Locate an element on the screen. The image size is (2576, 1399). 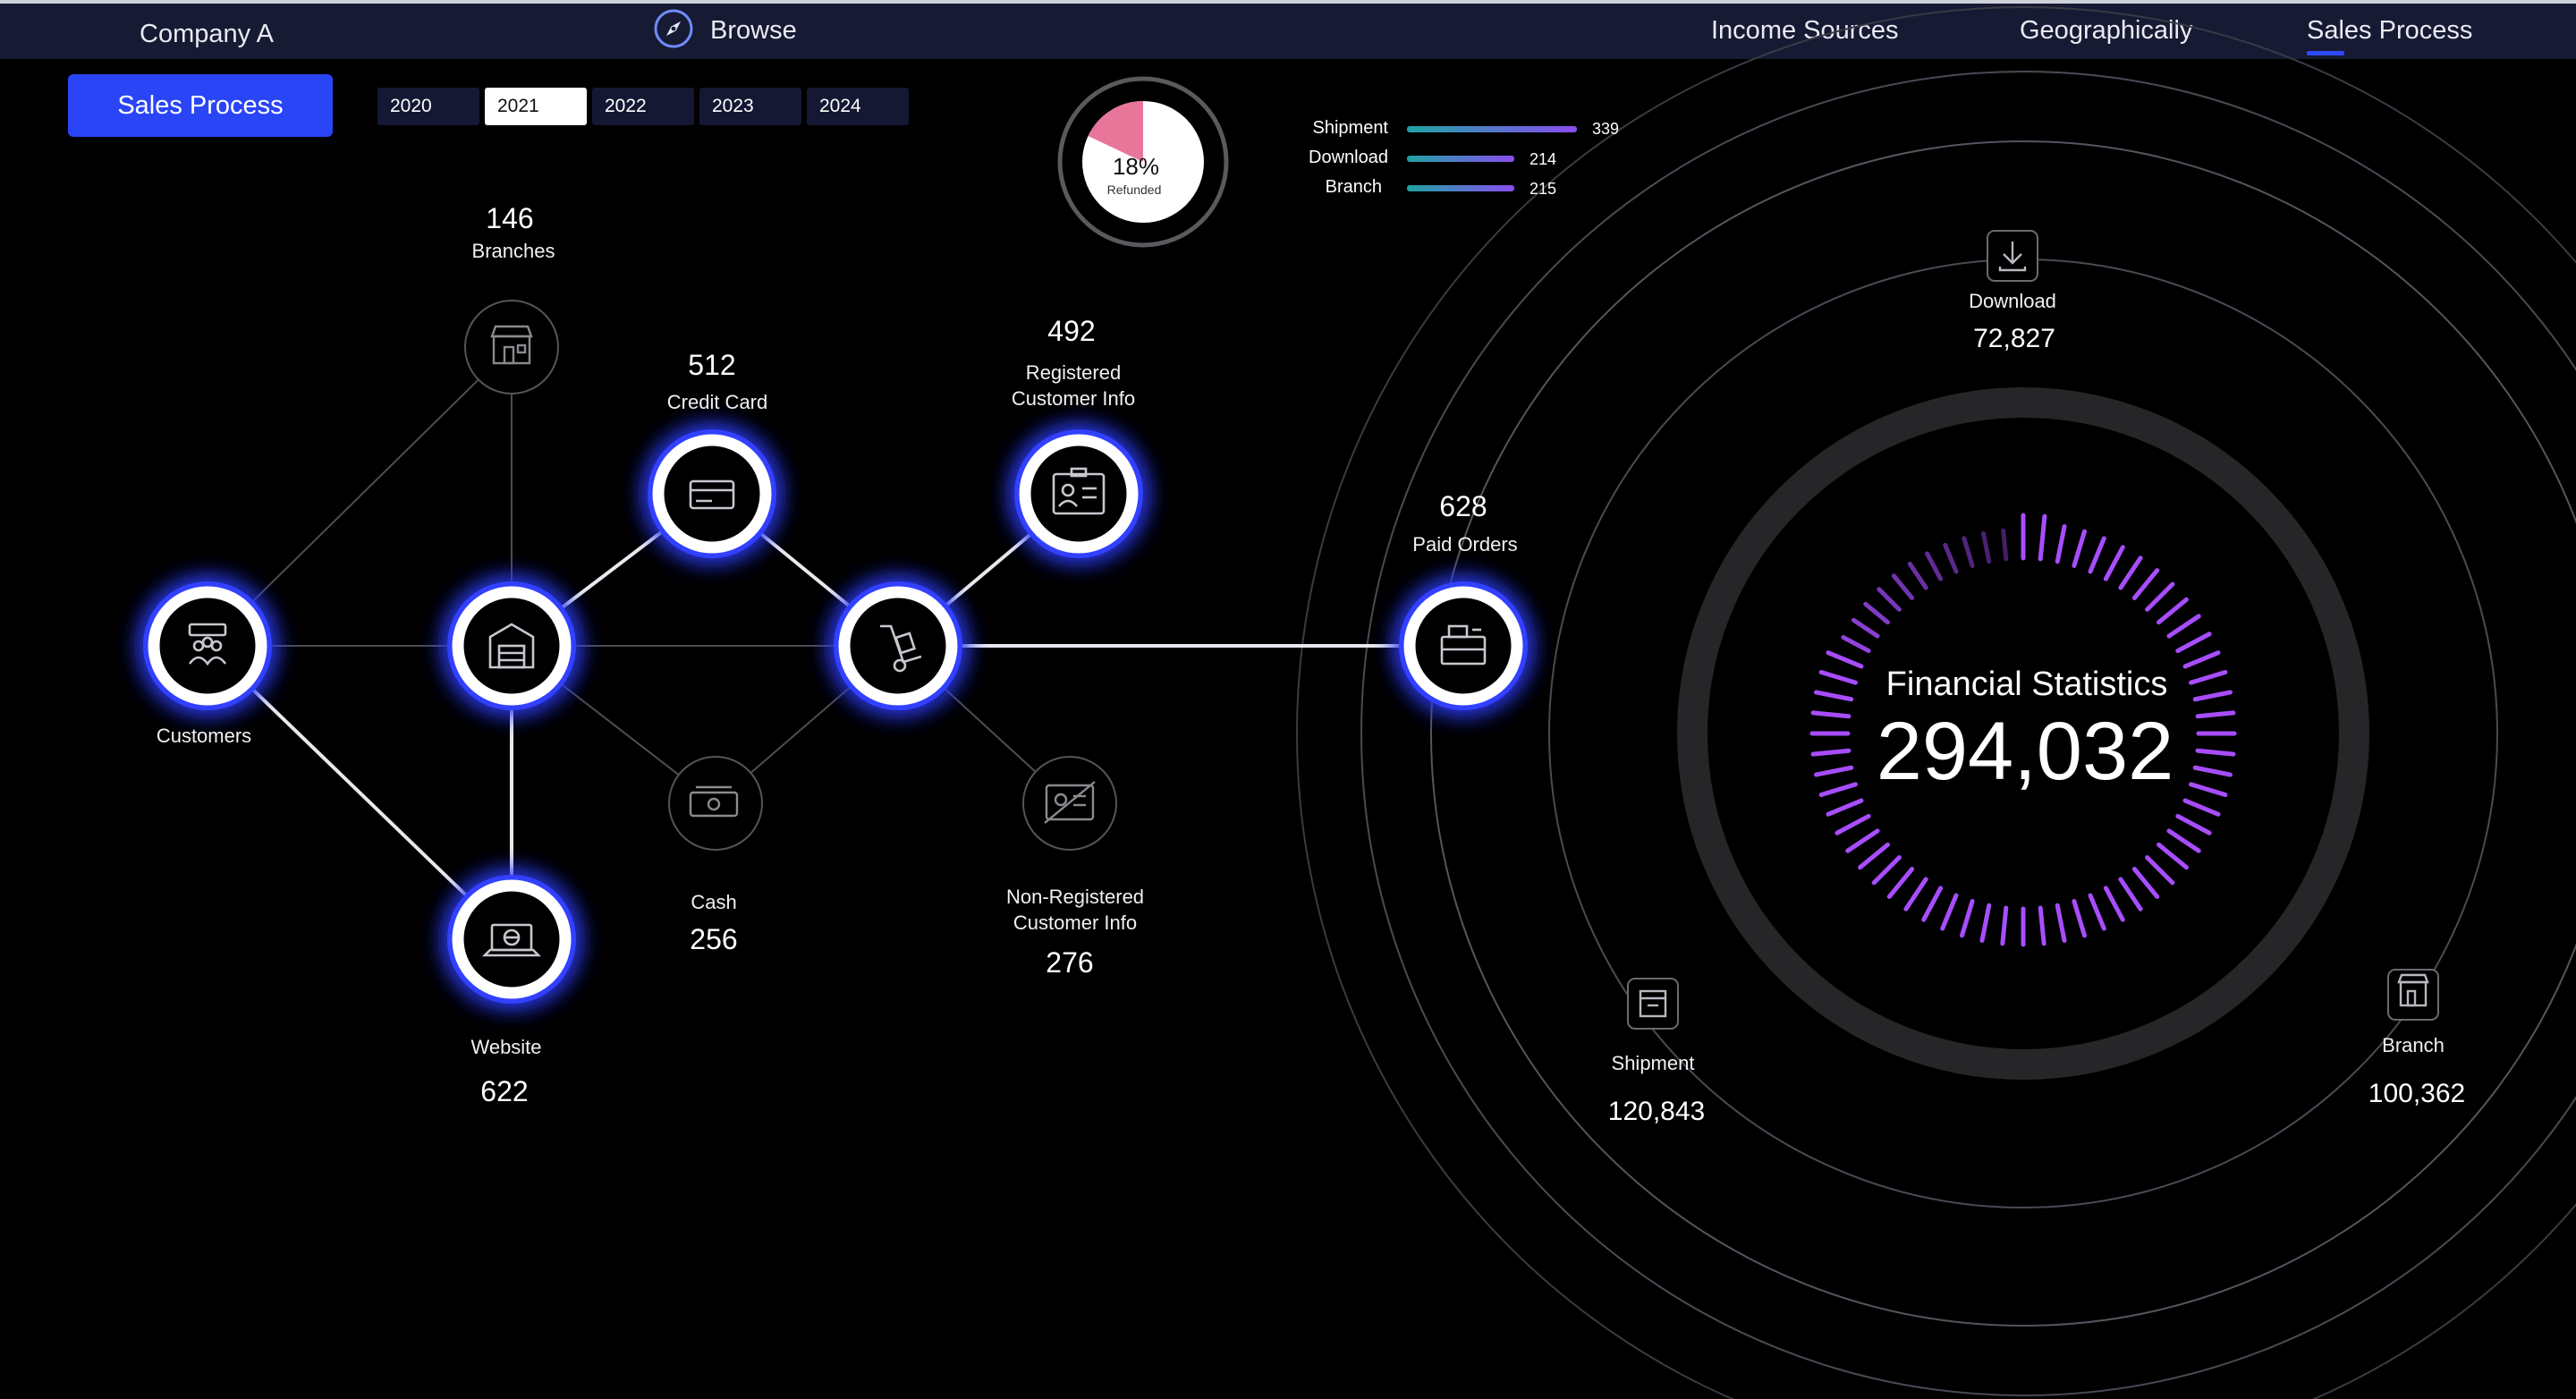
legend-shipment-value: 339 is located at coordinates (1606, 129).